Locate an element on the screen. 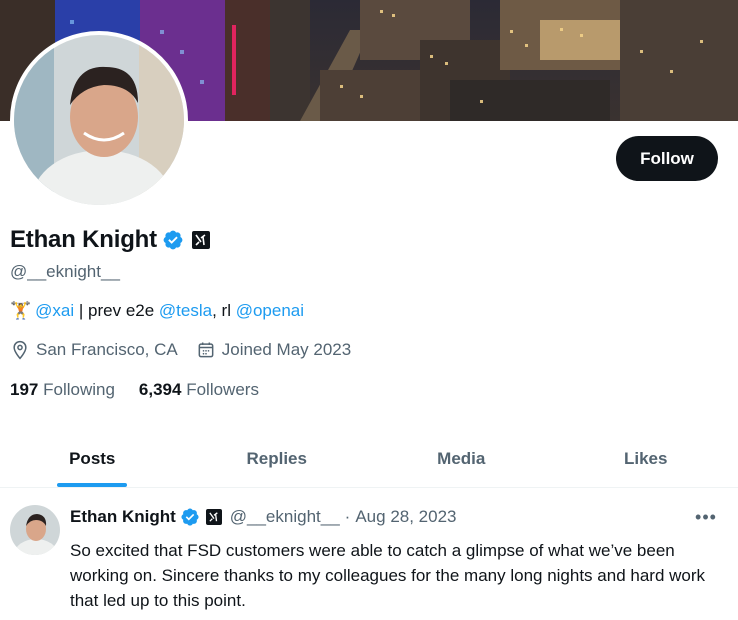 The width and height of the screenshot is (738, 620). joined-item: Joined May 2023 is located at coordinates (273, 350).